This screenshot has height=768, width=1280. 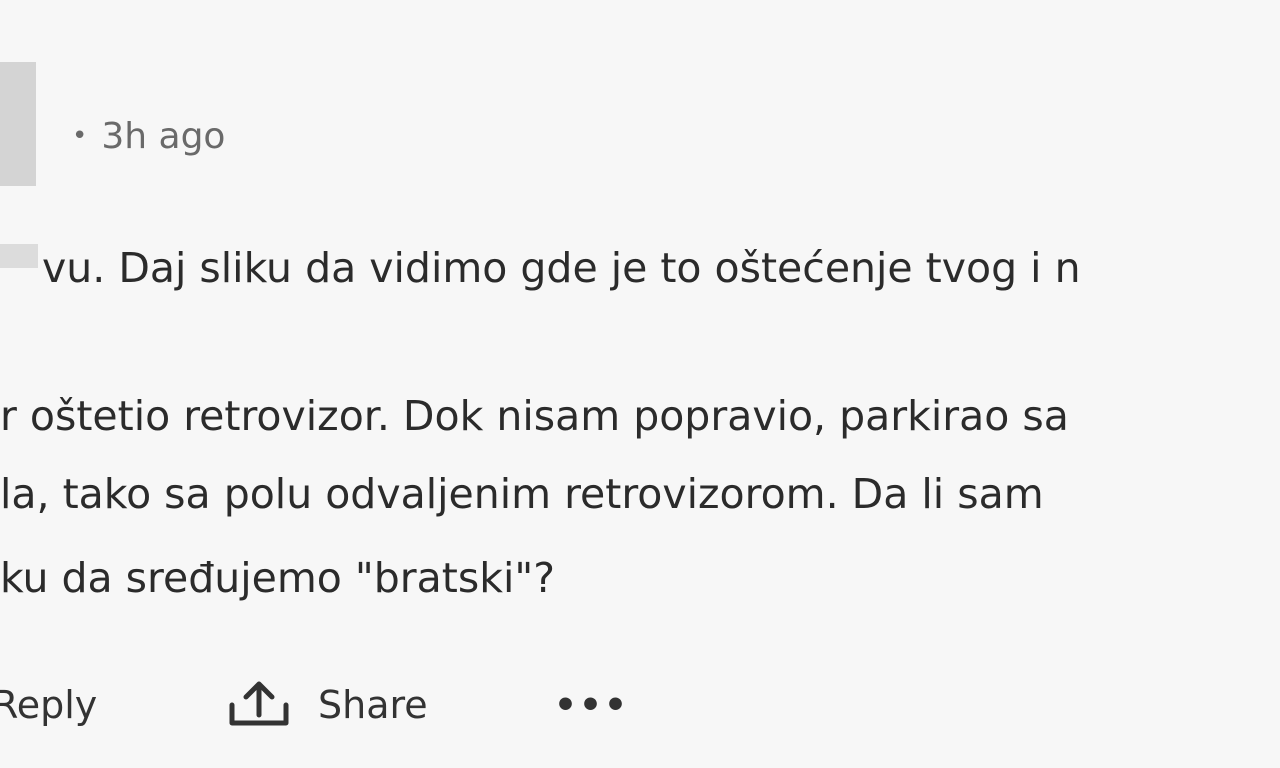 What do you see at coordinates (259, 703) in the screenshot?
I see `share-arrow-icon` at bounding box center [259, 703].